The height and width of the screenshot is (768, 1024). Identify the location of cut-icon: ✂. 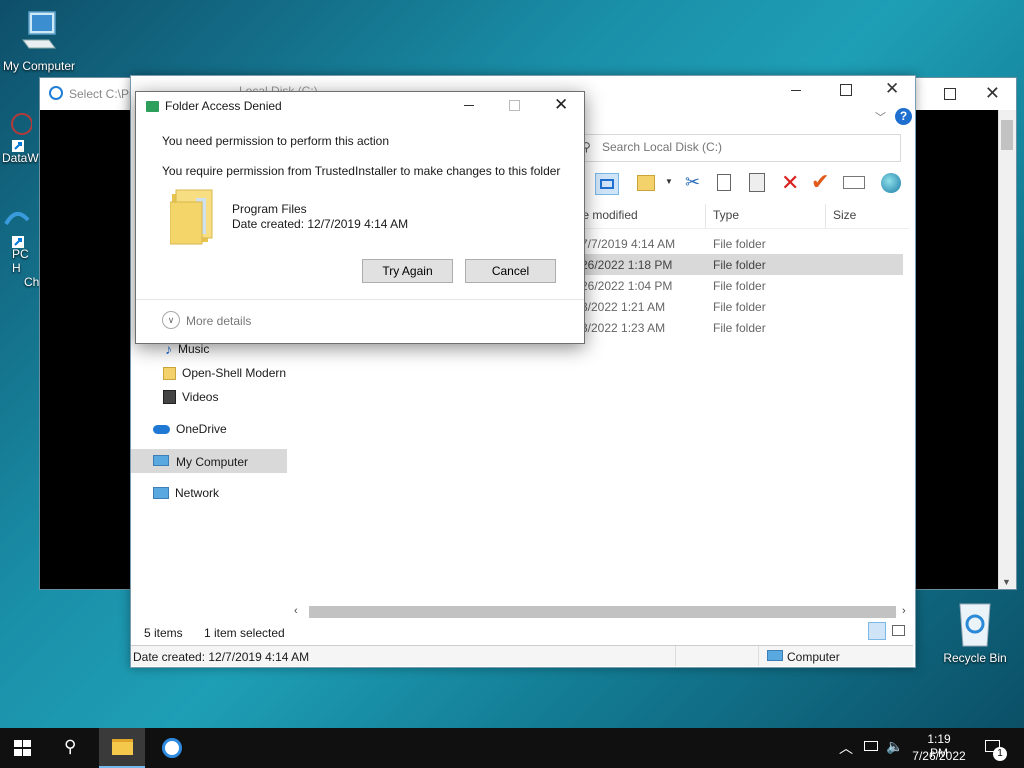
(692, 182).